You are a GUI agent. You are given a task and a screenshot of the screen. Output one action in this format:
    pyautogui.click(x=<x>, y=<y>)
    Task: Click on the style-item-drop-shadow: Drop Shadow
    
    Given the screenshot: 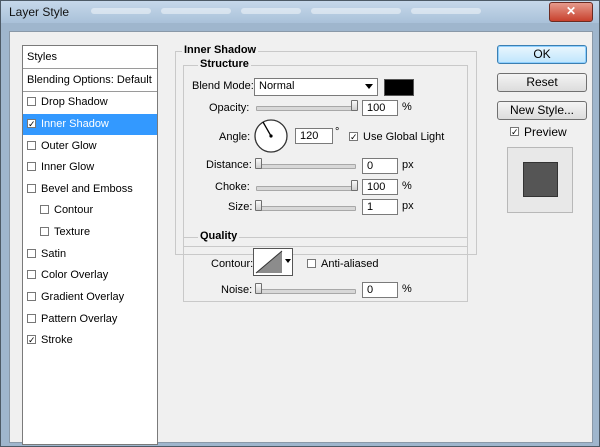 What is the action you would take?
    pyautogui.click(x=90, y=102)
    